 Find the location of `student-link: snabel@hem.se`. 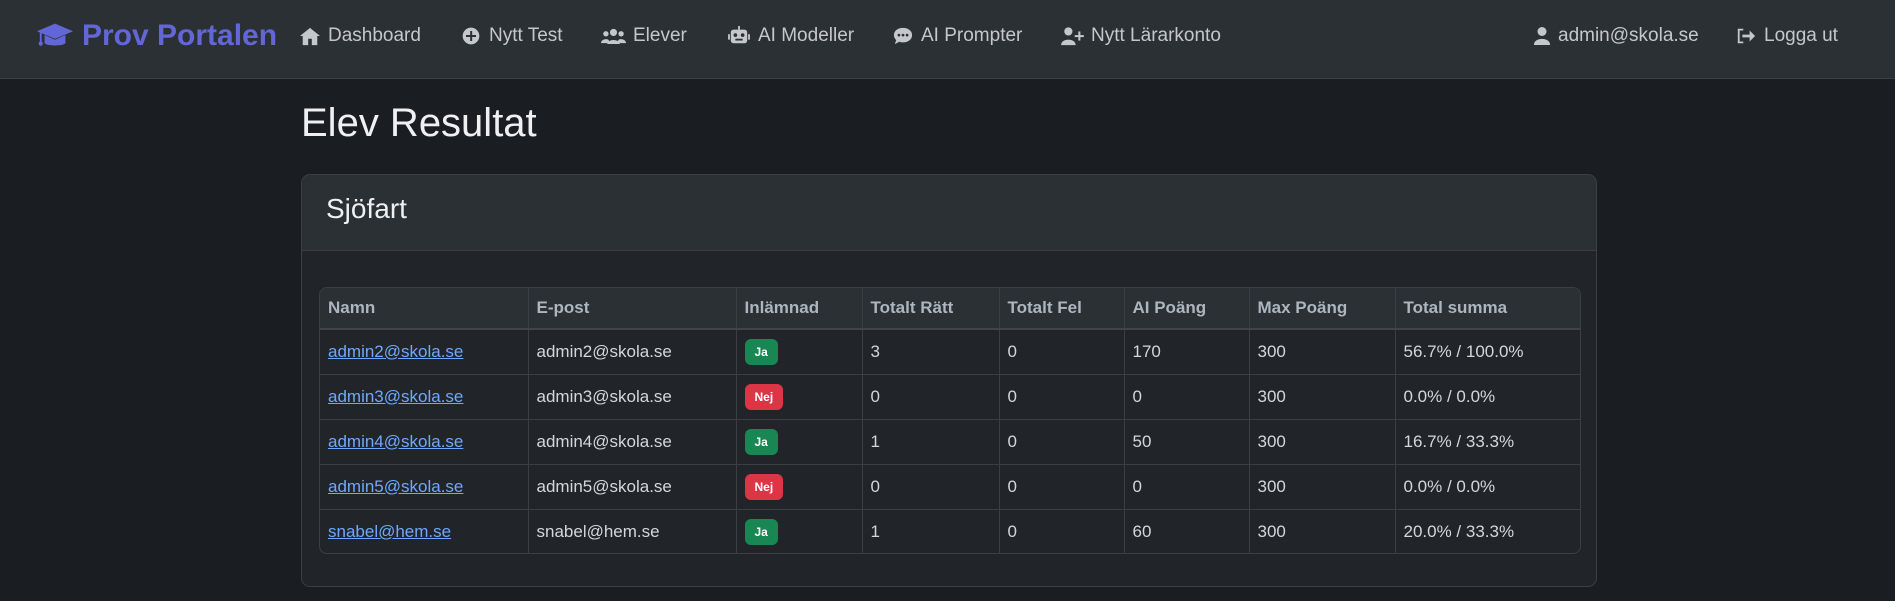

student-link: snabel@hem.se is located at coordinates (389, 531).